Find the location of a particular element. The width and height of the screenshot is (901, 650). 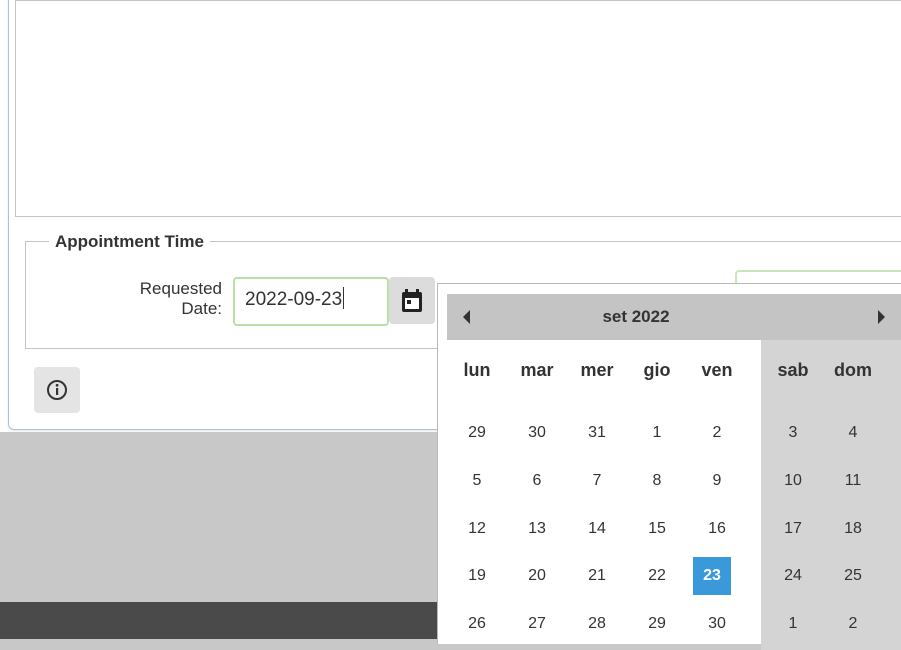

calendar-icon is located at coordinates (412, 300).